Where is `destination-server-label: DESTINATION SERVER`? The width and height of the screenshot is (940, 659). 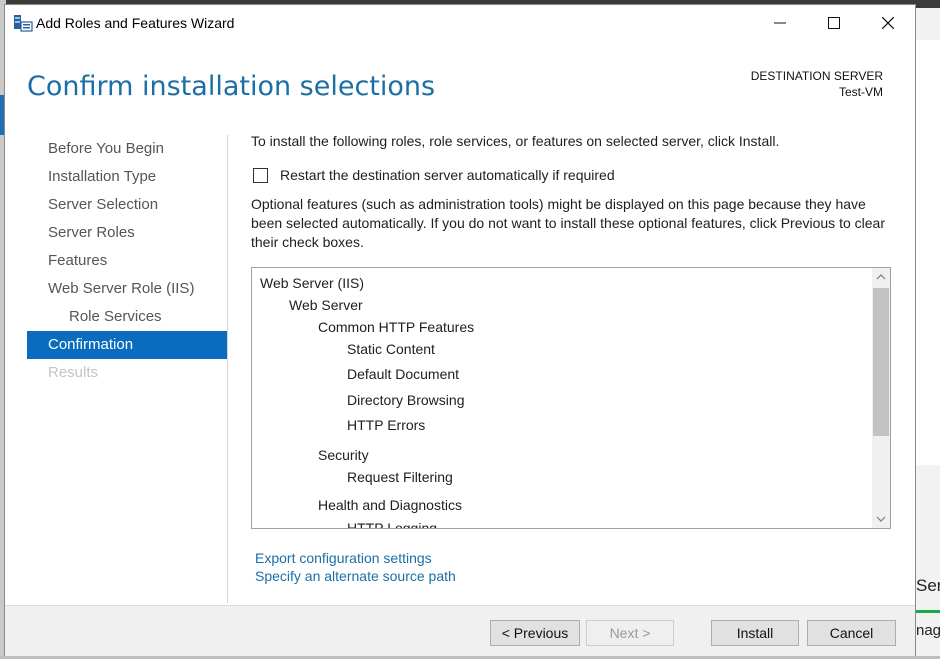 destination-server-label: DESTINATION SERVER is located at coordinates (816, 76).